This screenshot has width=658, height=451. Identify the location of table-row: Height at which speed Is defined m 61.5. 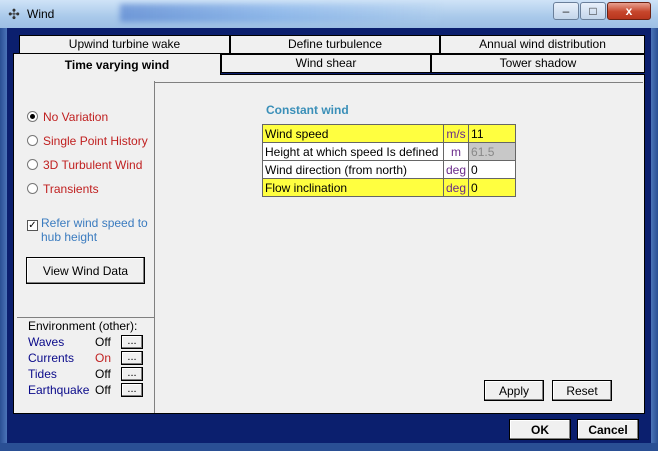
(389, 151).